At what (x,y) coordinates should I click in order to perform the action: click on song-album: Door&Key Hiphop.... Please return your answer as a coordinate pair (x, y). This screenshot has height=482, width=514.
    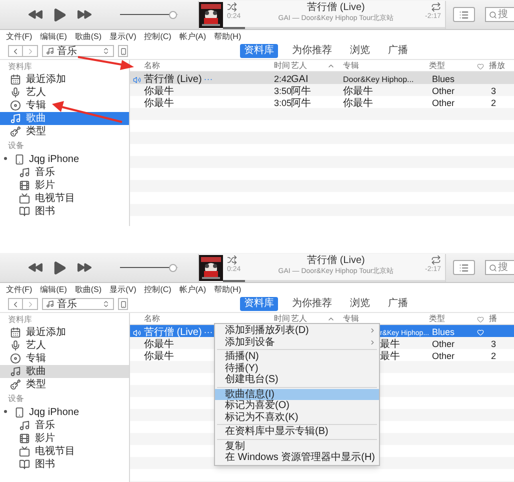
    Looking at the image, I should click on (378, 79).